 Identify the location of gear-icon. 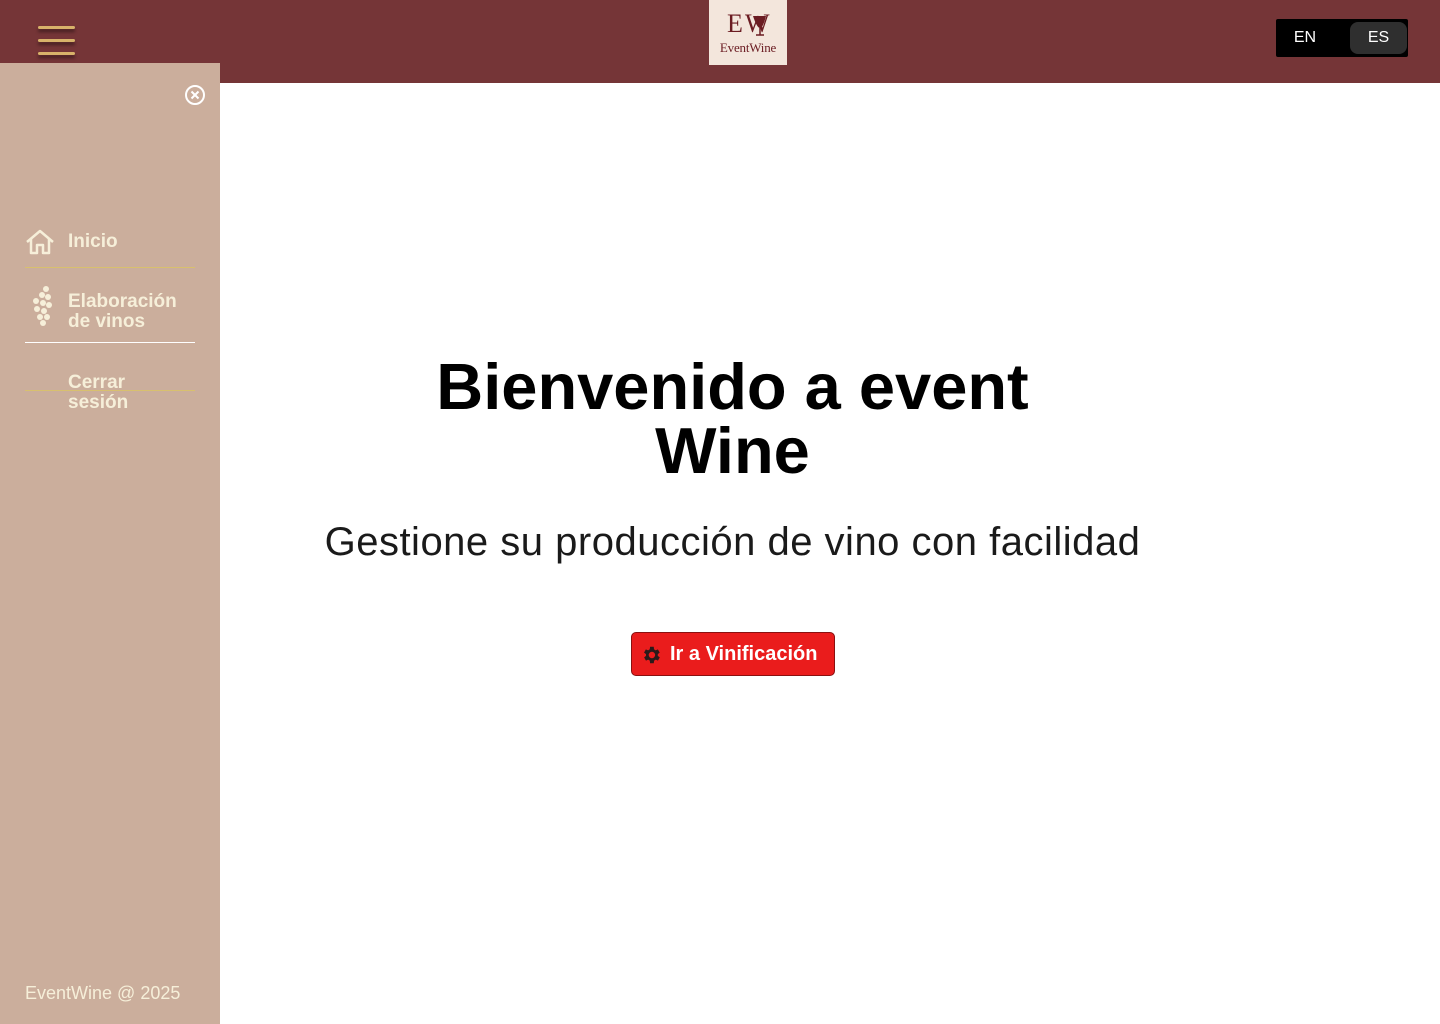
(652, 655).